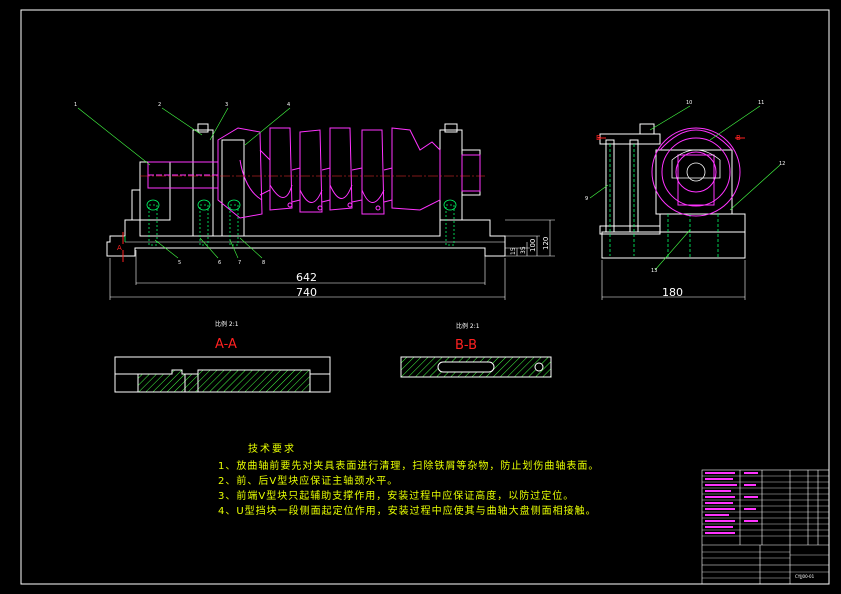 The width and height of the screenshot is (841, 594). Describe the element at coordinates (263, 263) in the screenshot. I see `part-number-8: 8` at that location.